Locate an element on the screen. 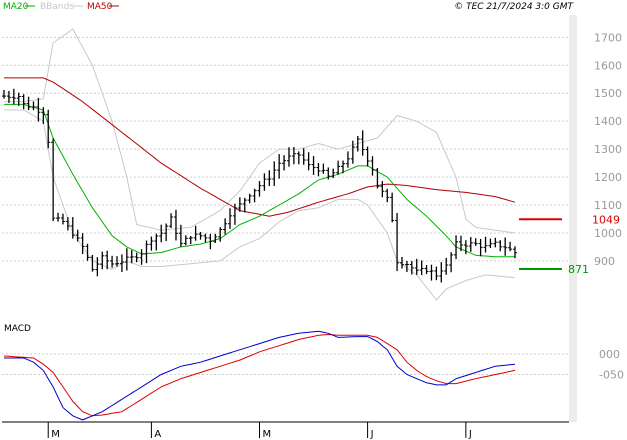  price-tick-label: 1700 is located at coordinates (608, 37).